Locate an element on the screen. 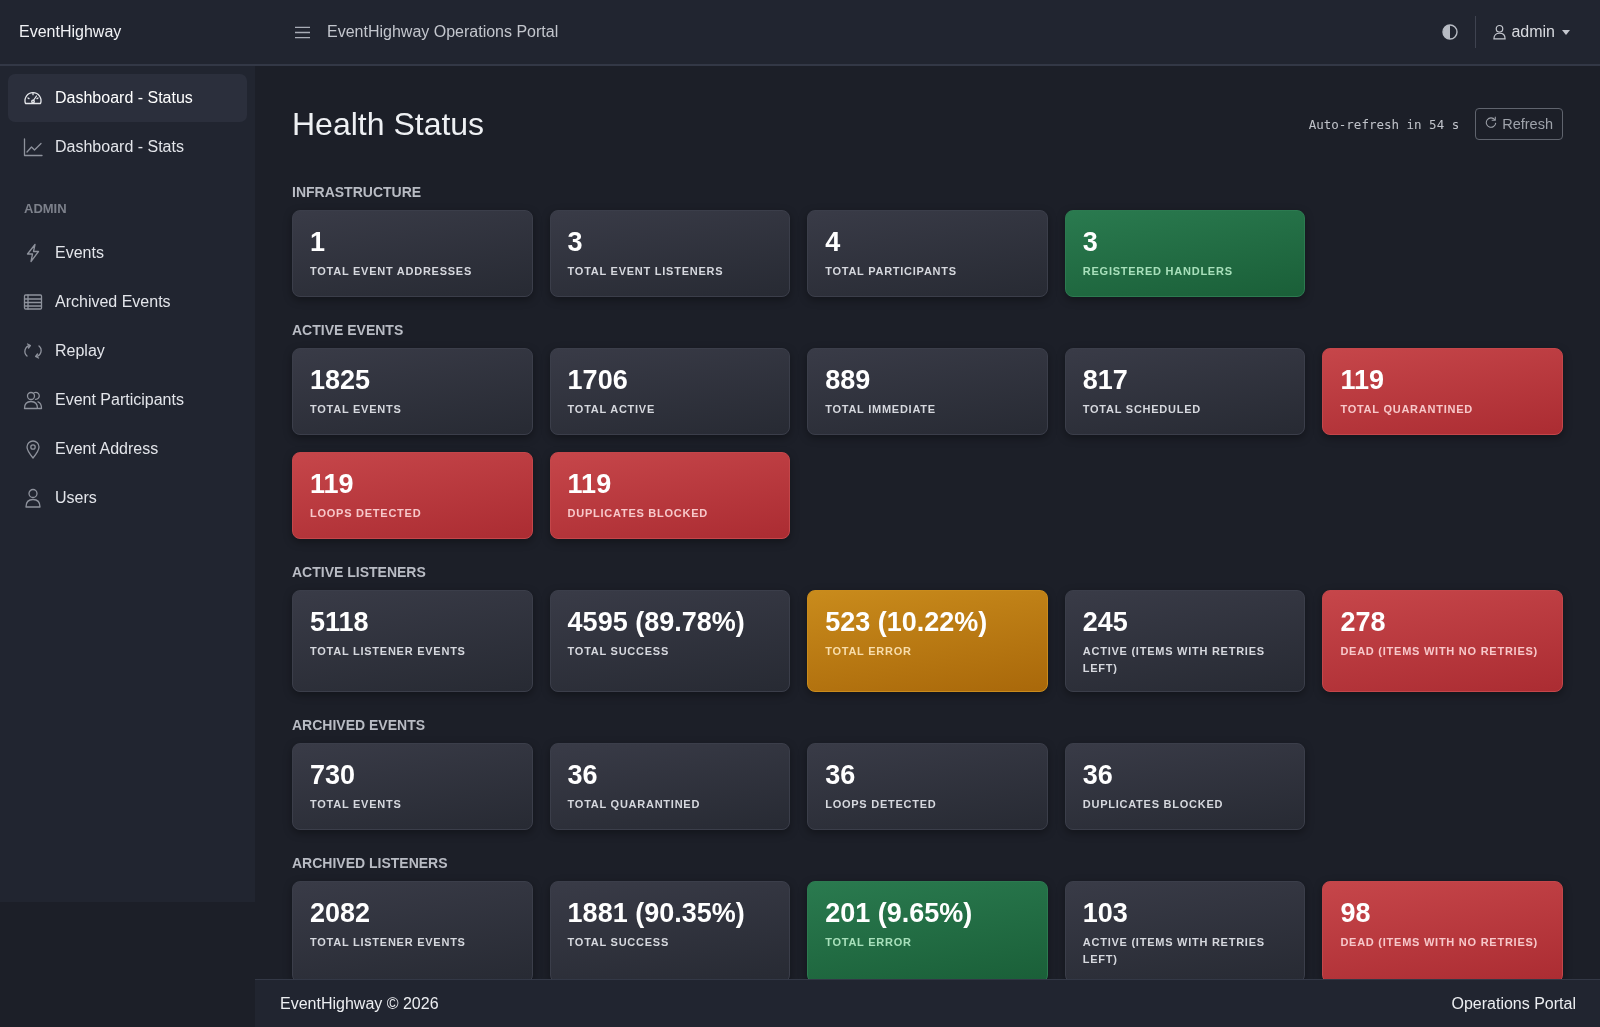  footer-copyright: EventHighway © 2026 is located at coordinates (359, 1003).